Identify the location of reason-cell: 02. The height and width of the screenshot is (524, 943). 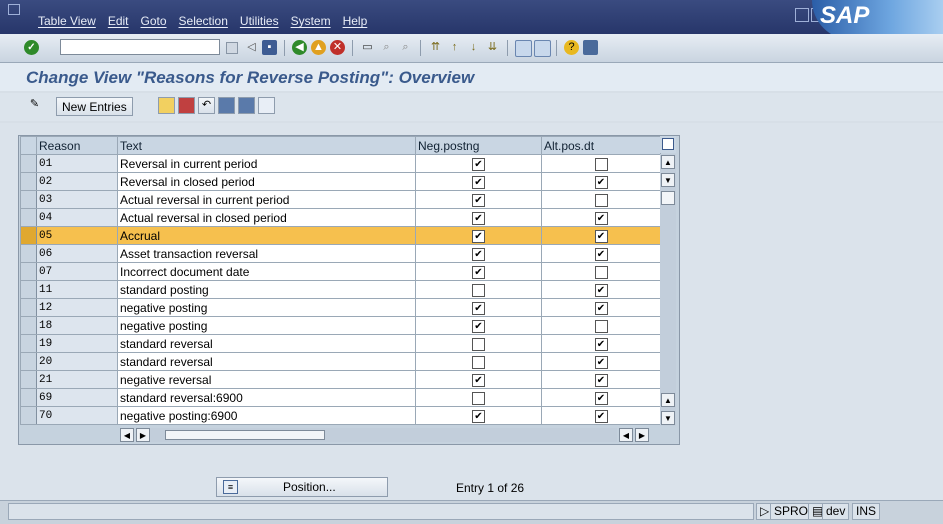
(77, 181).